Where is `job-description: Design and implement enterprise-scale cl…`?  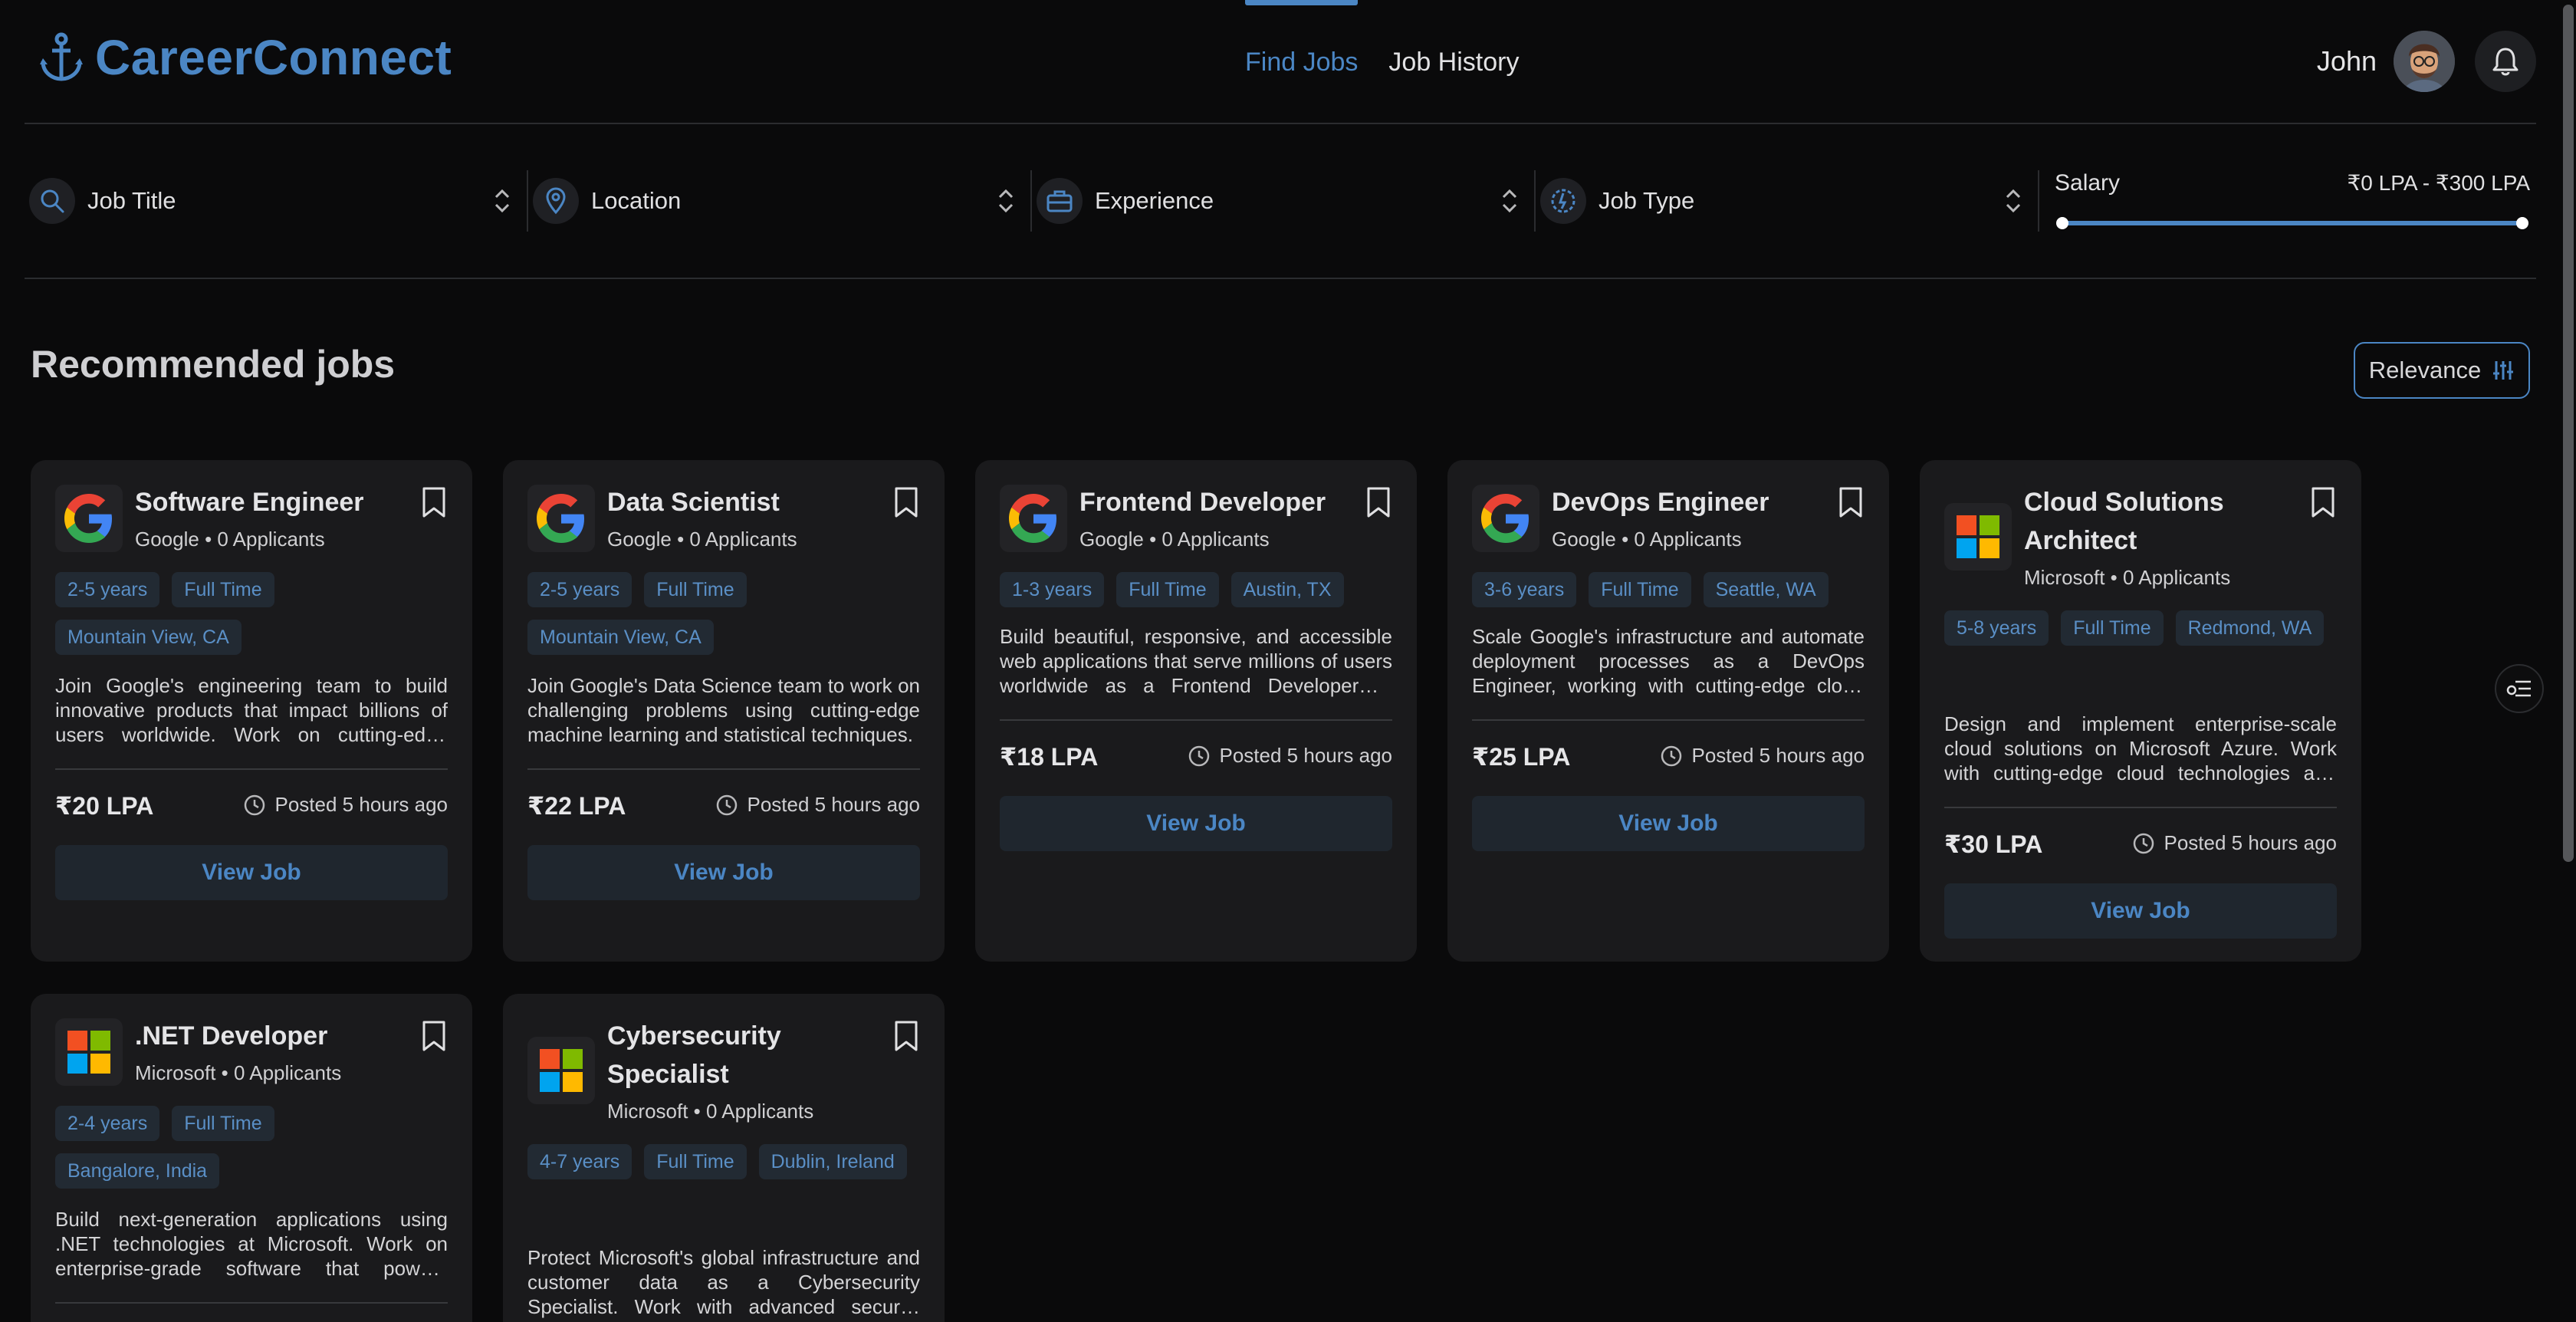
job-description: Design and implement enterprise-scale cl… is located at coordinates (2140, 748).